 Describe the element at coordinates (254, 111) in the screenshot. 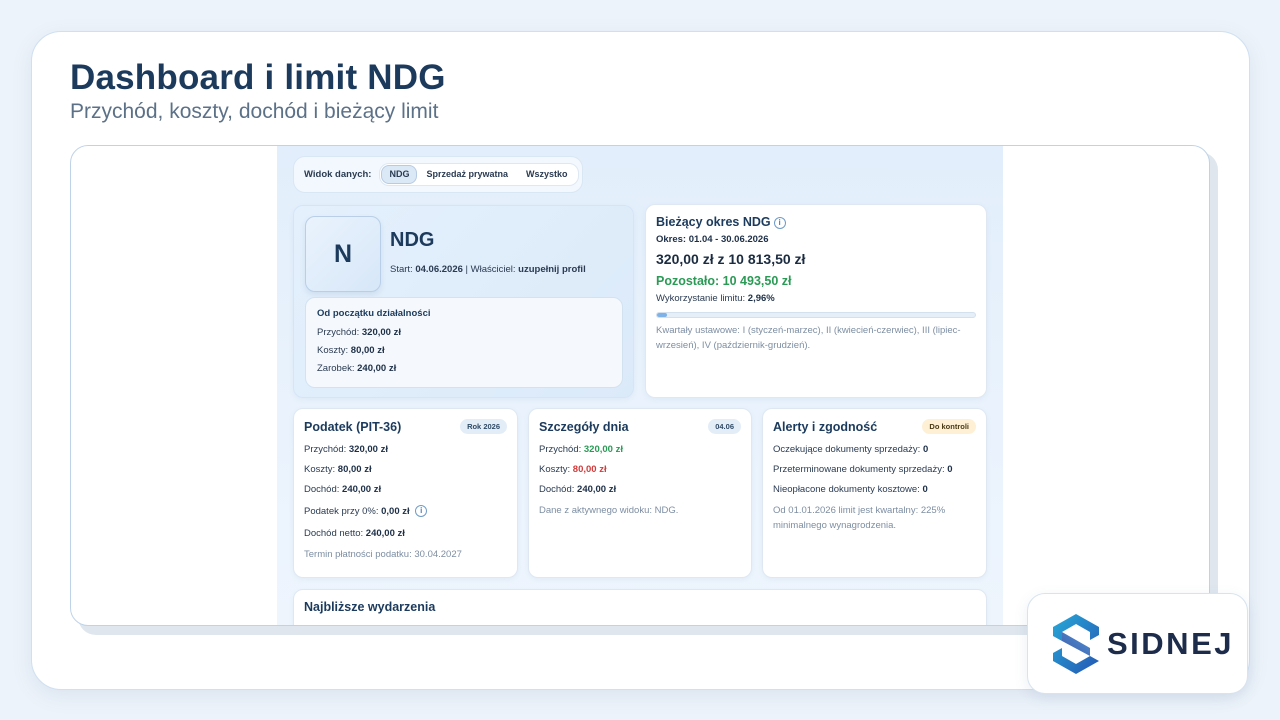

I see `slide-subtitle: Przychód, koszty, dochód i bieżący limit` at that location.